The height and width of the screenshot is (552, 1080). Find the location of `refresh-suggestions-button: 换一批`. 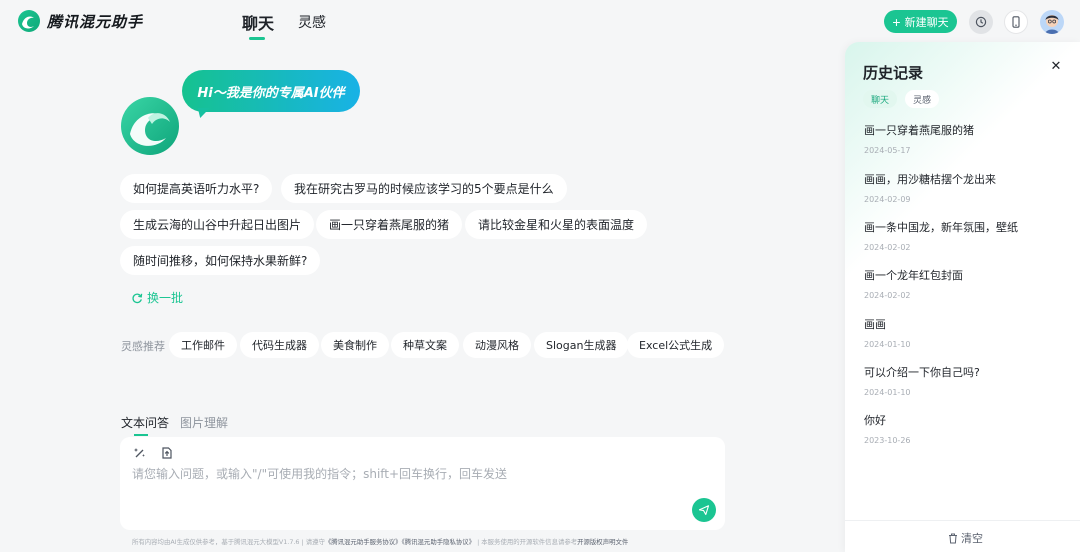

refresh-suggestions-button: 换一批 is located at coordinates (157, 297).